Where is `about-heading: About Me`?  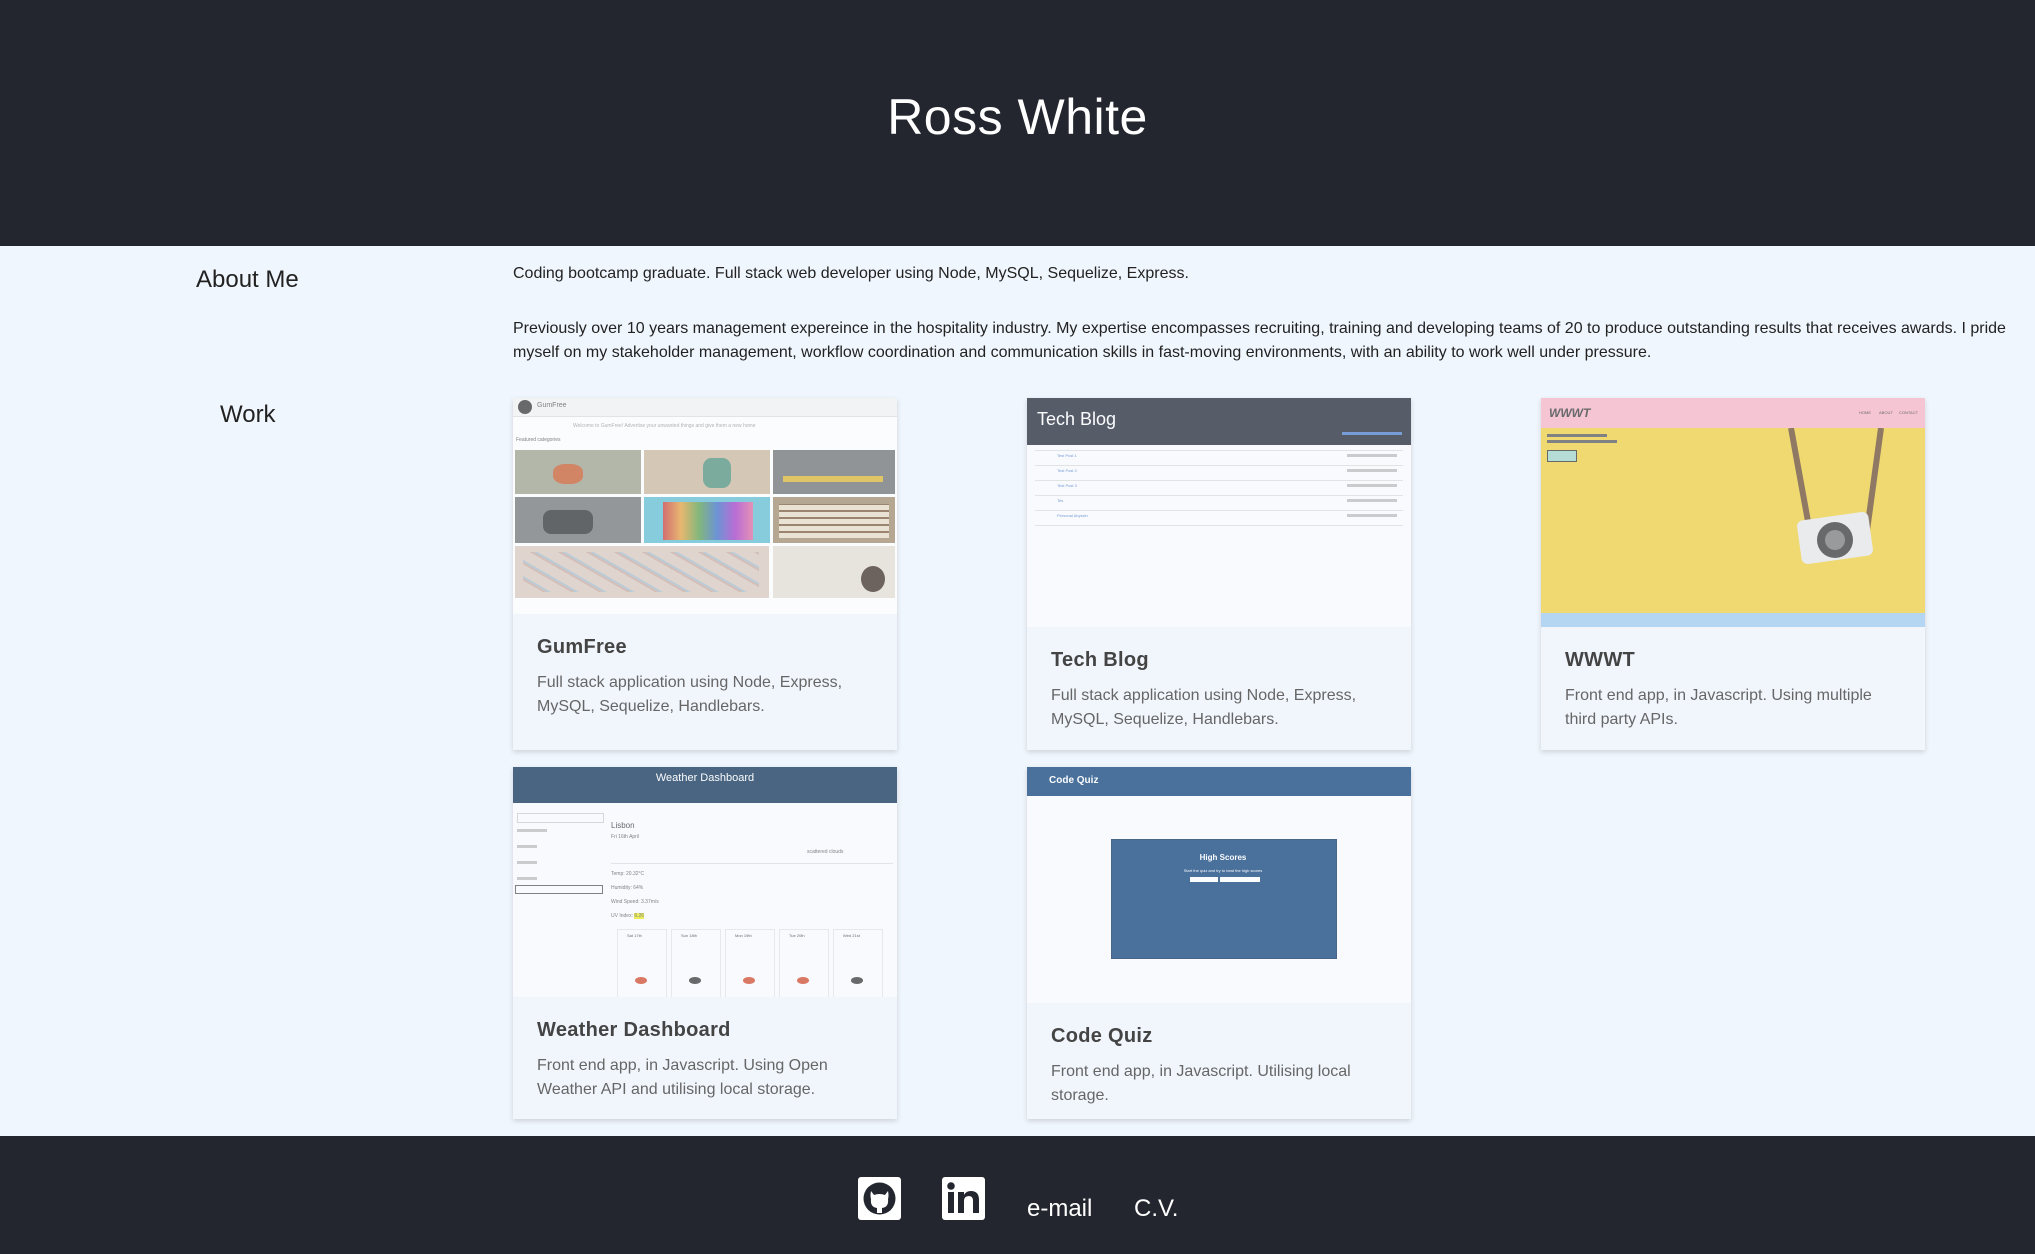 about-heading: About Me is located at coordinates (247, 279).